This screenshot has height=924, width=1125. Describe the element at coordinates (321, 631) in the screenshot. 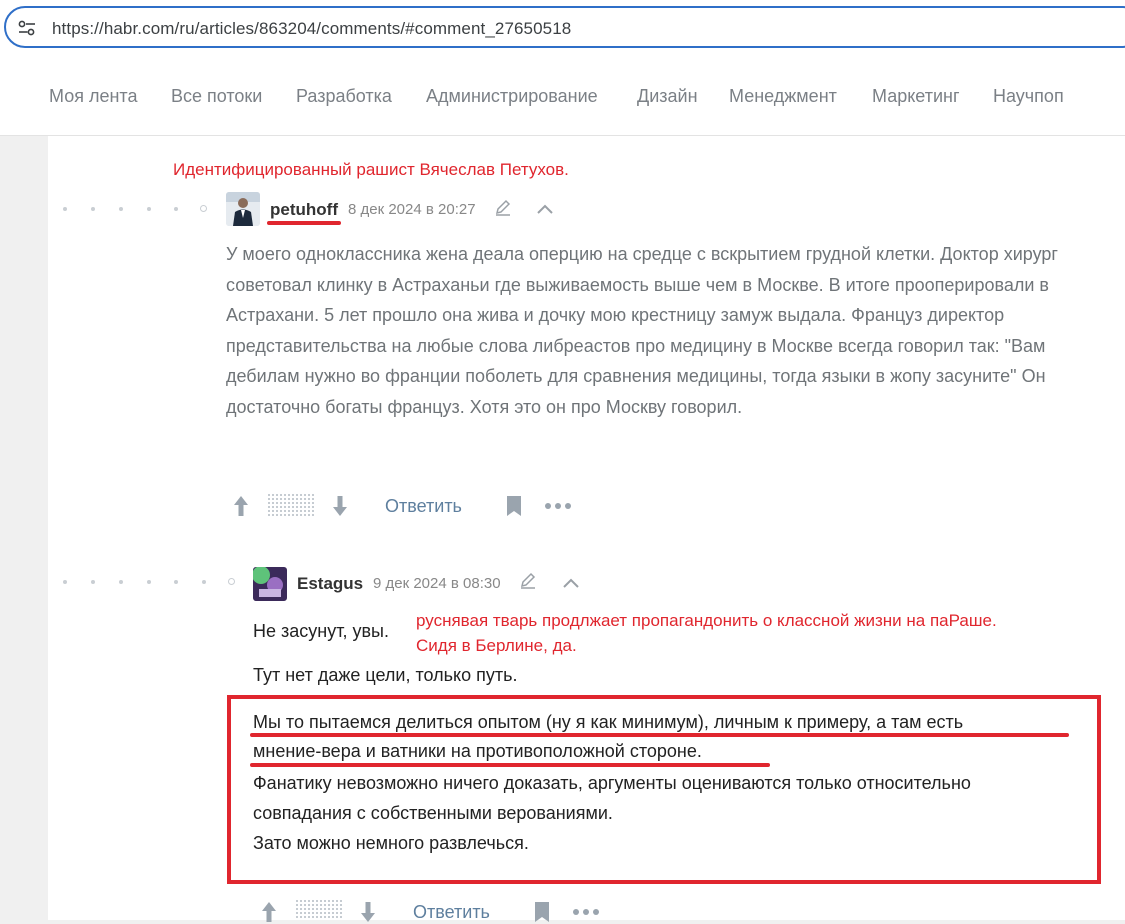

I see `comment-text-line: Не засунут, увы.` at that location.